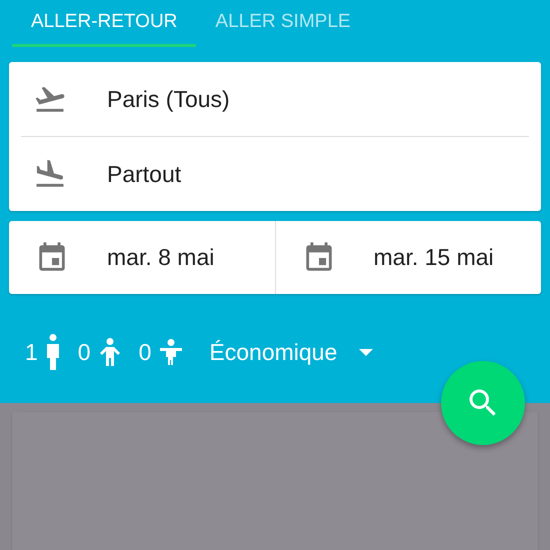  I want to click on trip-type-tab: ALLER SIMPLE, so click(283, 23).